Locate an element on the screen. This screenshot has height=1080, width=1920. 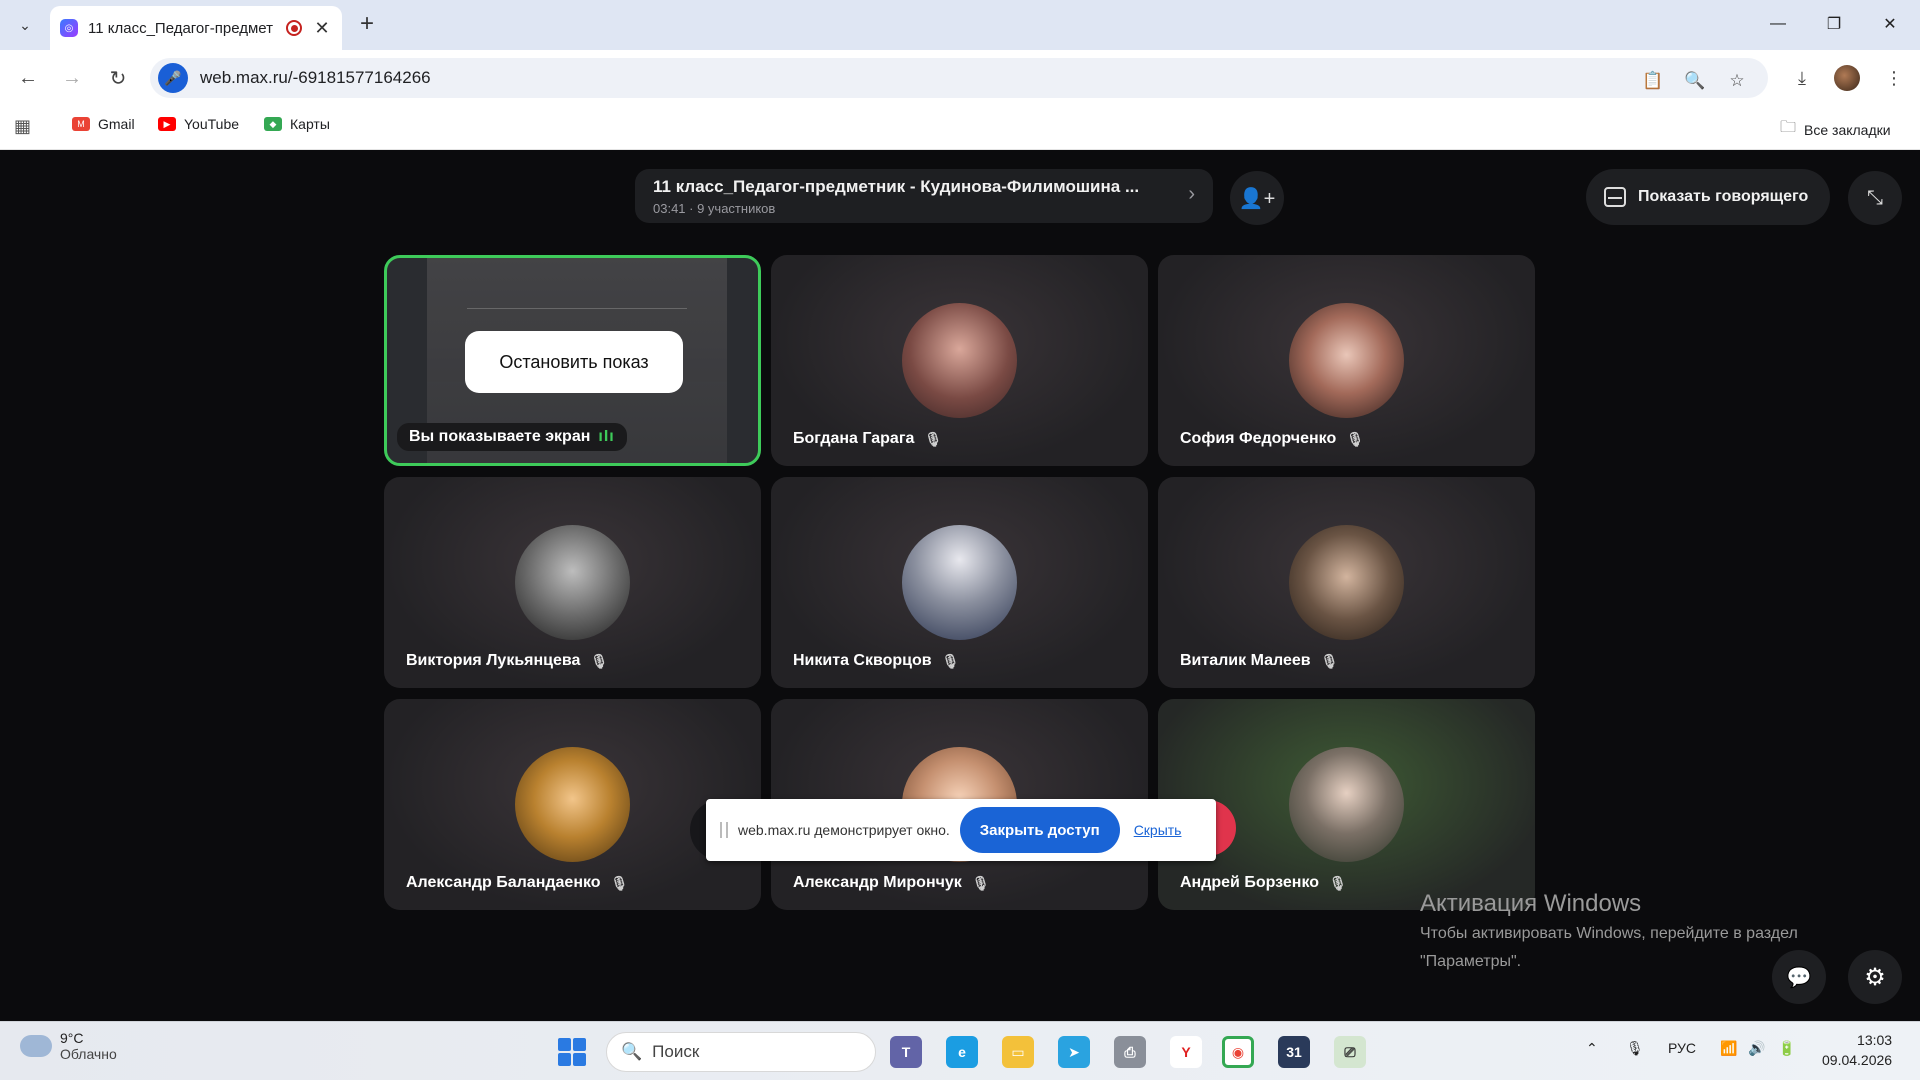
gmail-icon: M is located at coordinates (81, 124).